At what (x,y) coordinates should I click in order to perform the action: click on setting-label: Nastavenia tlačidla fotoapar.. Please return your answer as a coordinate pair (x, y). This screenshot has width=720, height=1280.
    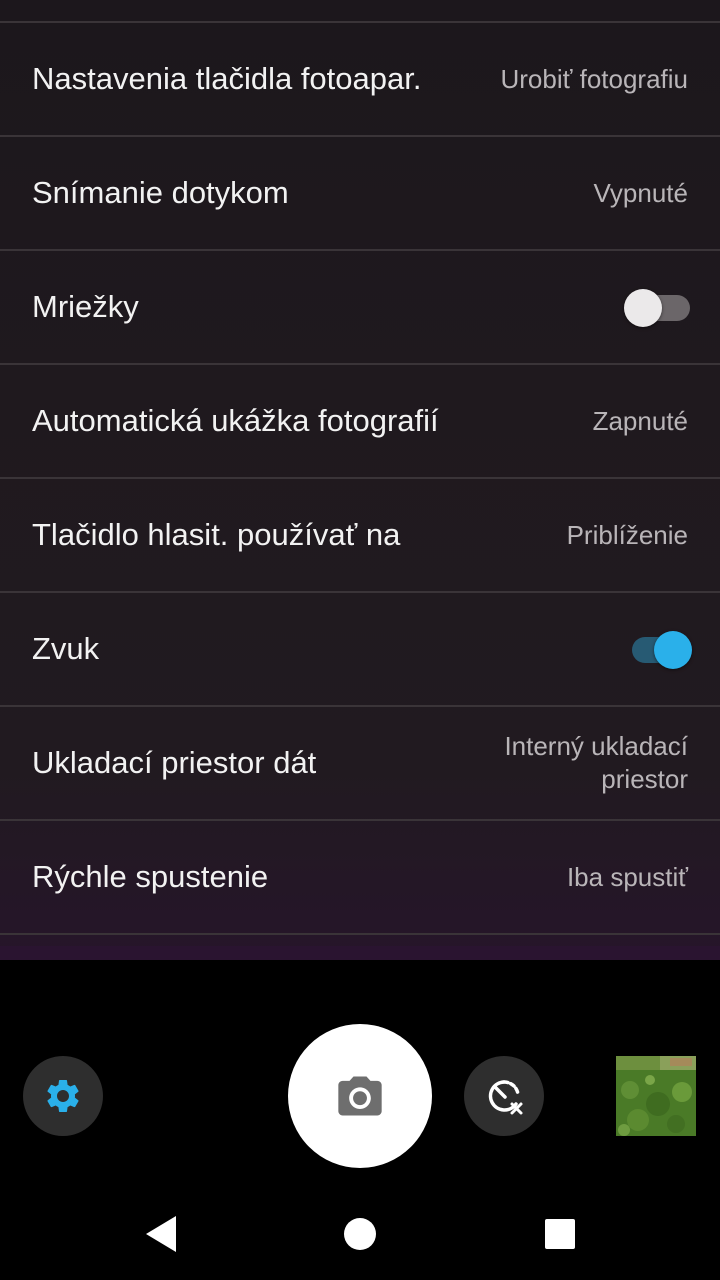
    Looking at the image, I should click on (227, 78).